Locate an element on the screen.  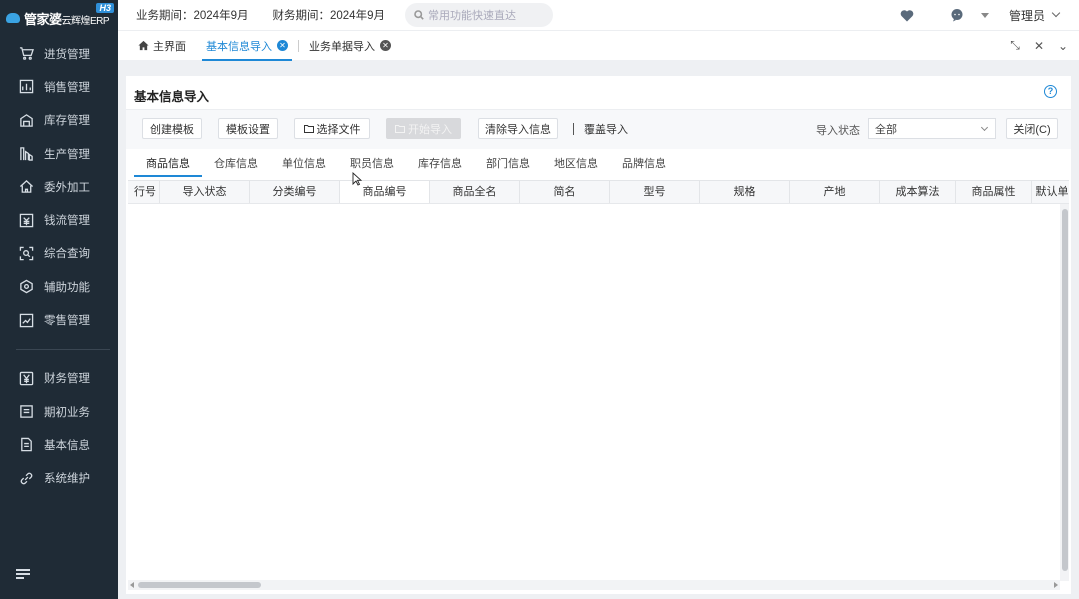
user-name: 管理员 is located at coordinates (1027, 15).